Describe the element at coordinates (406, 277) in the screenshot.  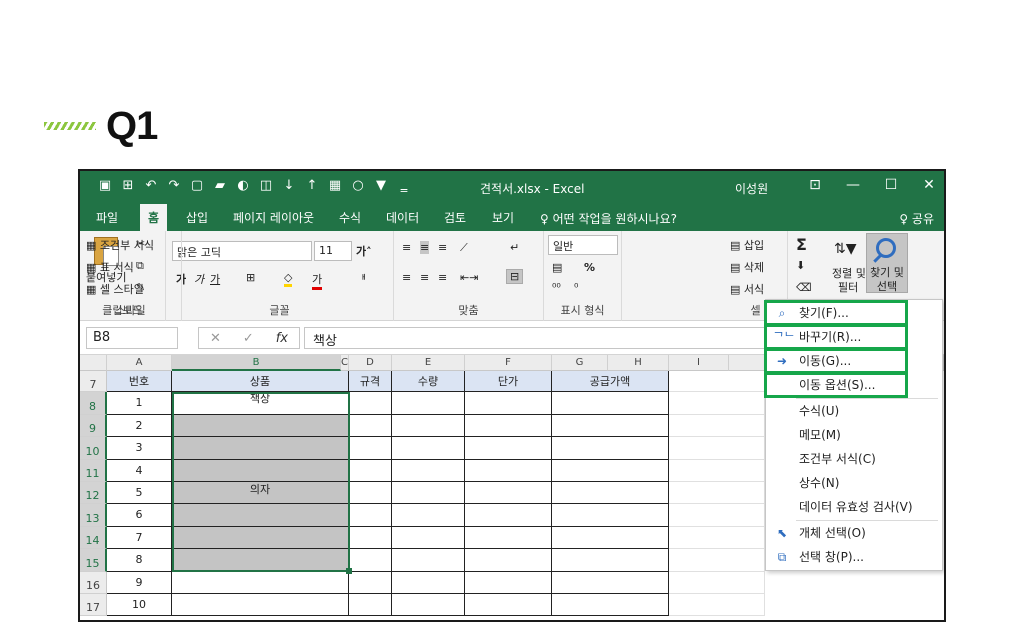
I see `align-left-icon: ≡` at that location.